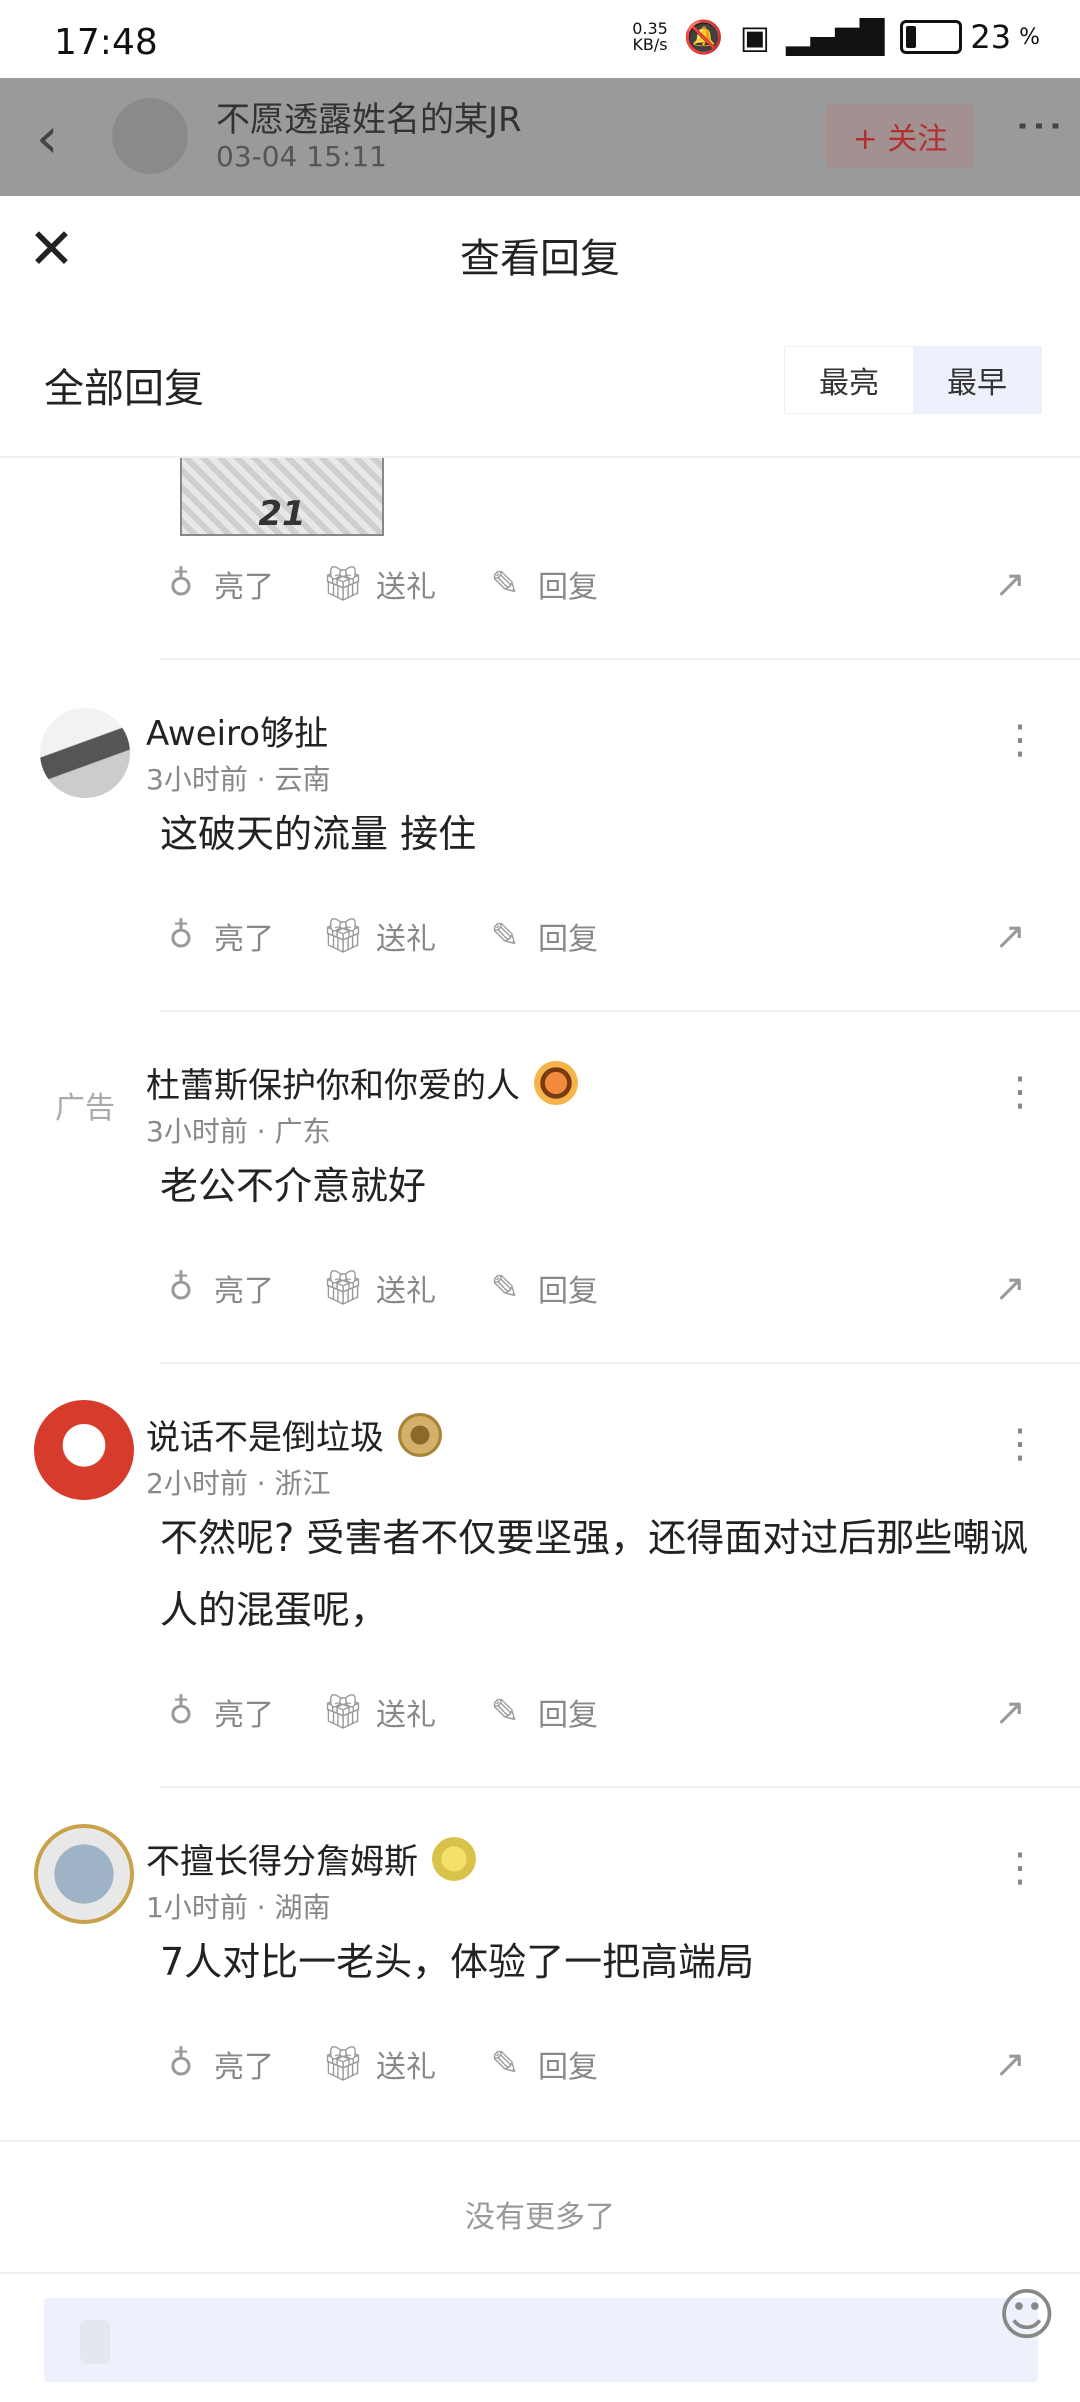  I want to click on follow-button: + 关注, so click(900, 136).